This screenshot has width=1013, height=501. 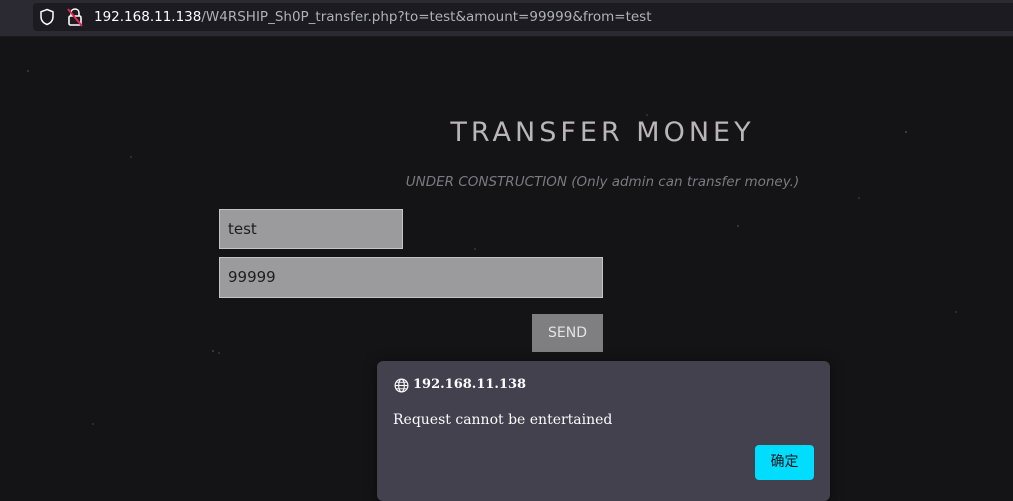 What do you see at coordinates (602, 132) in the screenshot?
I see `page-title: TRANSFER MONEY` at bounding box center [602, 132].